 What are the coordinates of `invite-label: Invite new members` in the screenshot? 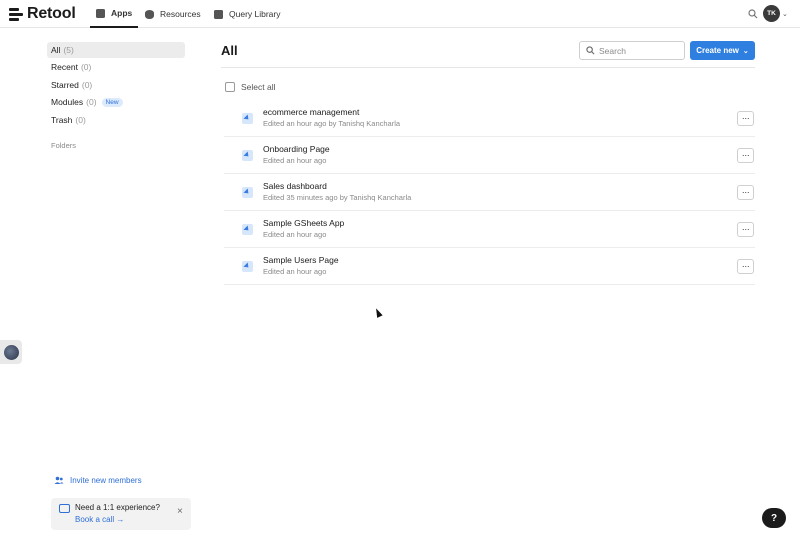 It's located at (106, 480).